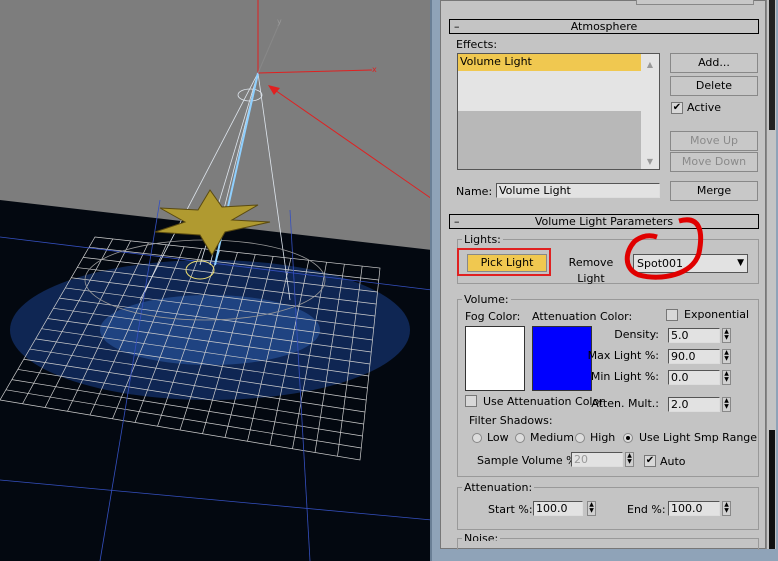 This screenshot has width=778, height=561. I want to click on sample-volume-input: 20, so click(597, 459).